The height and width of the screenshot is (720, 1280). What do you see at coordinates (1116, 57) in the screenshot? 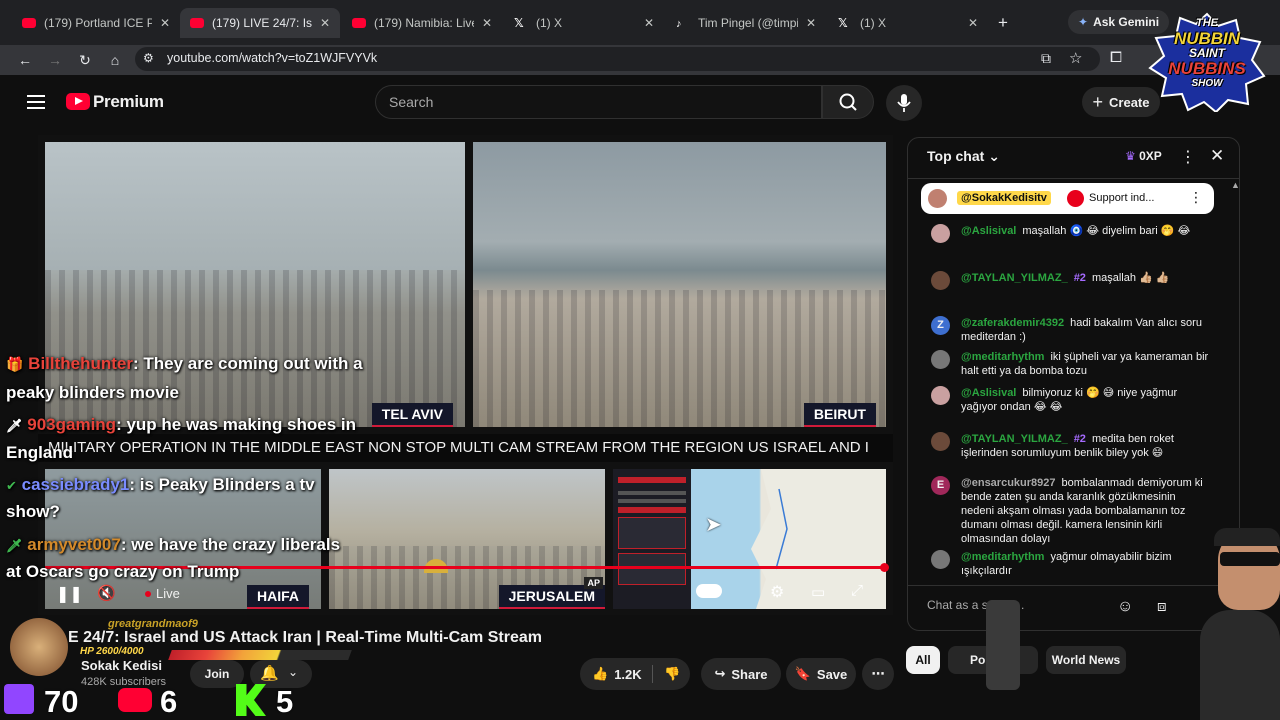
I see `extensions-icon: ⧠` at bounding box center [1116, 57].